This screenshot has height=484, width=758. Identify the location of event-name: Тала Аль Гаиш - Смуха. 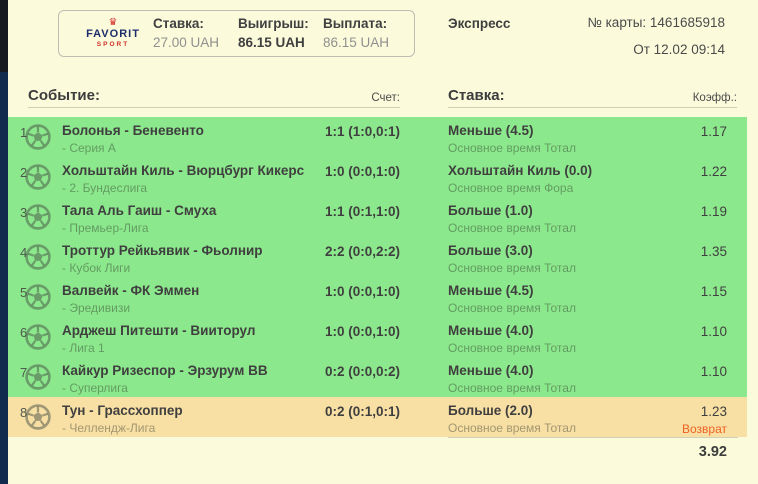
(139, 210).